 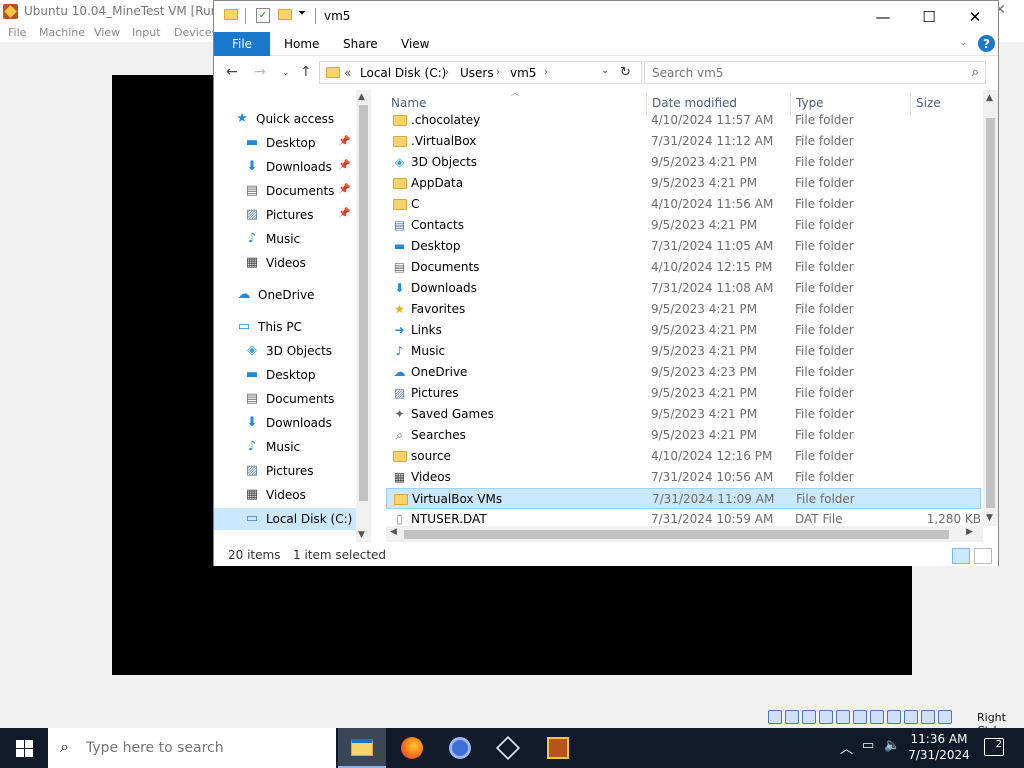 What do you see at coordinates (802, 72) in the screenshot?
I see `search-input` at bounding box center [802, 72].